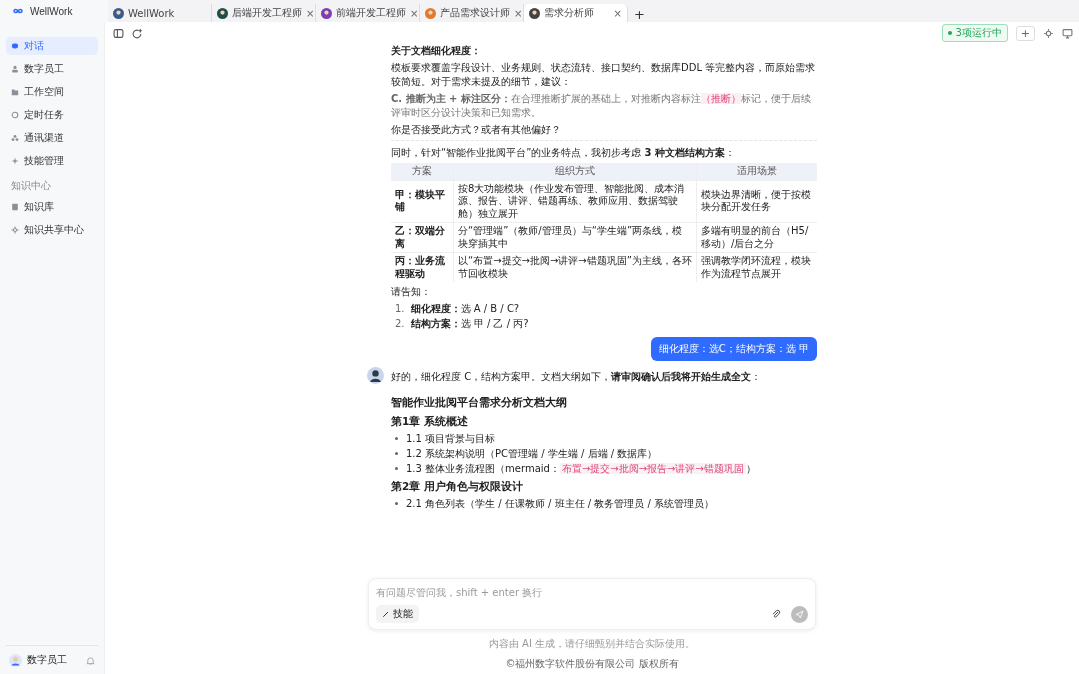 The image size is (1079, 674). I want to click on message-paragraph: 同时，针对“智能作业批阅平台”的业务特点，我初步考虑 3 种文档结构方案：, so click(563, 153).